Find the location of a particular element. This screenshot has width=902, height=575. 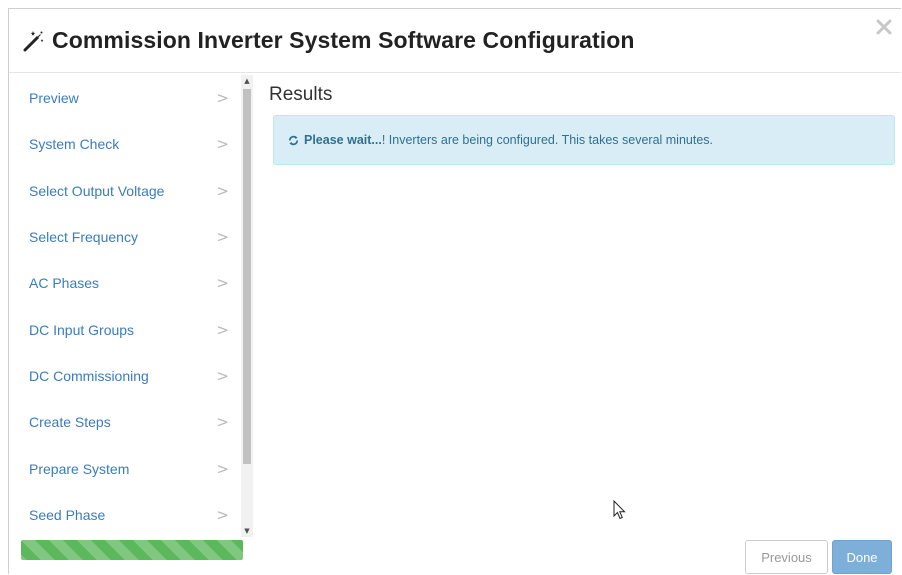

mouse-pointer-icon is located at coordinates (619, 510).